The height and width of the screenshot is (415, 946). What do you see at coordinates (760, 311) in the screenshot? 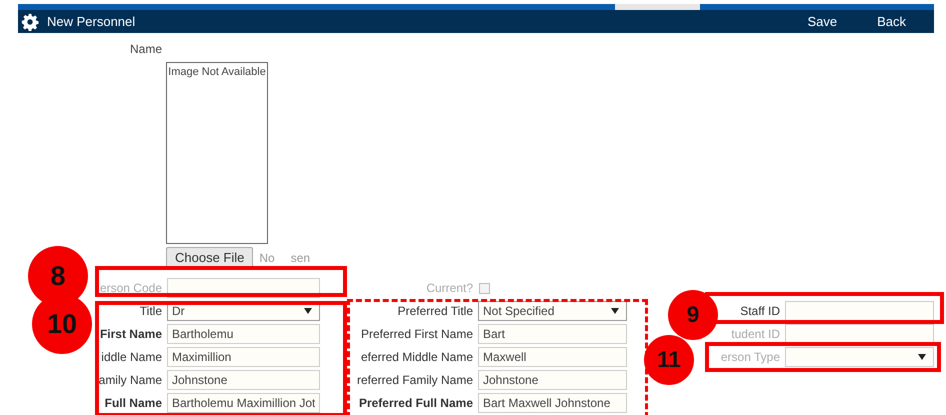
I see `field-label: Staff ID` at bounding box center [760, 311].